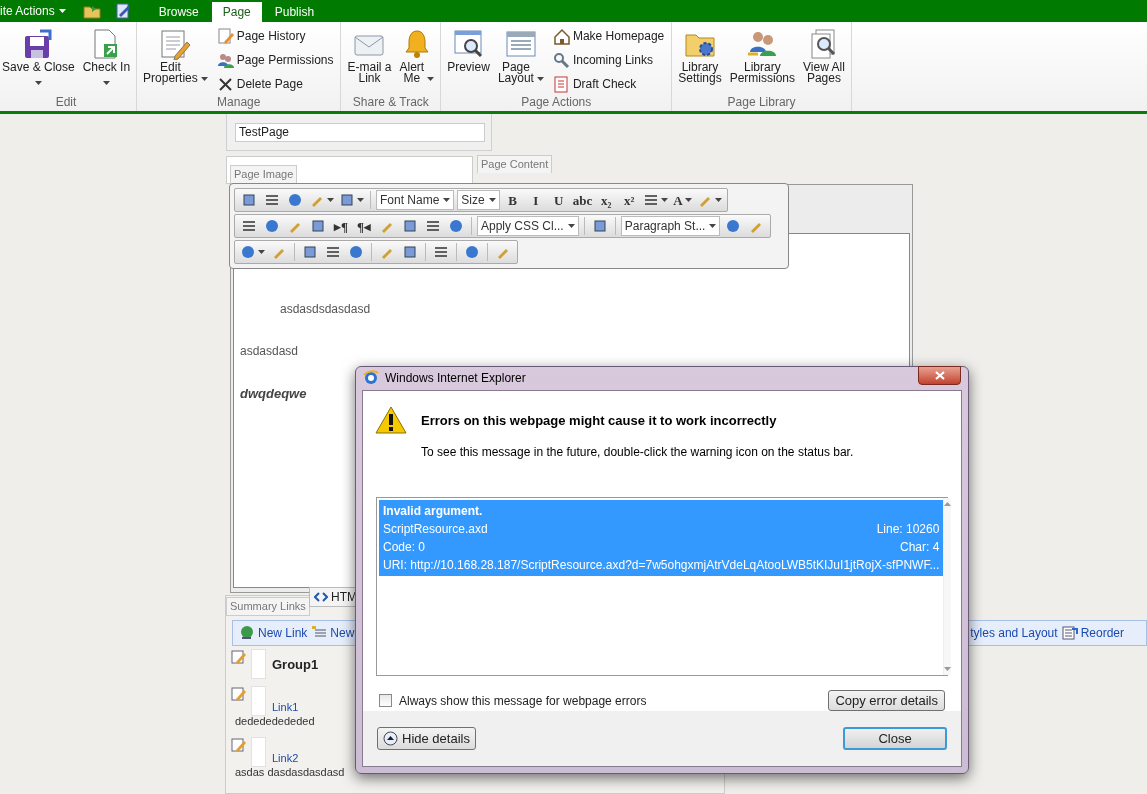 Image resolution: width=1147 pixels, height=794 pixels. Describe the element at coordinates (39, 11) in the screenshot. I see `site-actions-menu: ite Actions` at that location.